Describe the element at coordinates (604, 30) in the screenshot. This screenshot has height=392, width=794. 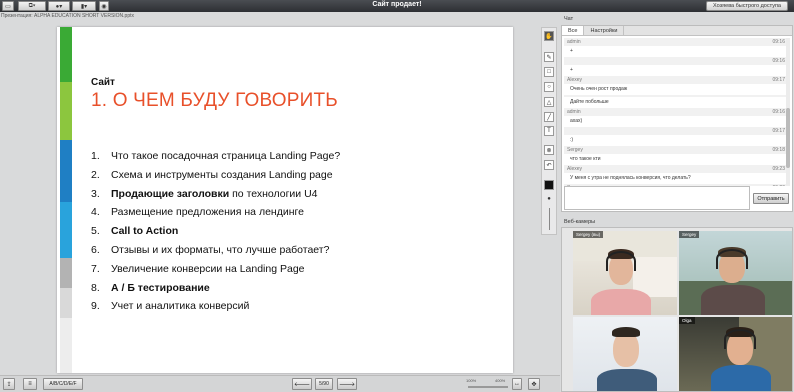
I see `tab-settings: Настройки` at that location.